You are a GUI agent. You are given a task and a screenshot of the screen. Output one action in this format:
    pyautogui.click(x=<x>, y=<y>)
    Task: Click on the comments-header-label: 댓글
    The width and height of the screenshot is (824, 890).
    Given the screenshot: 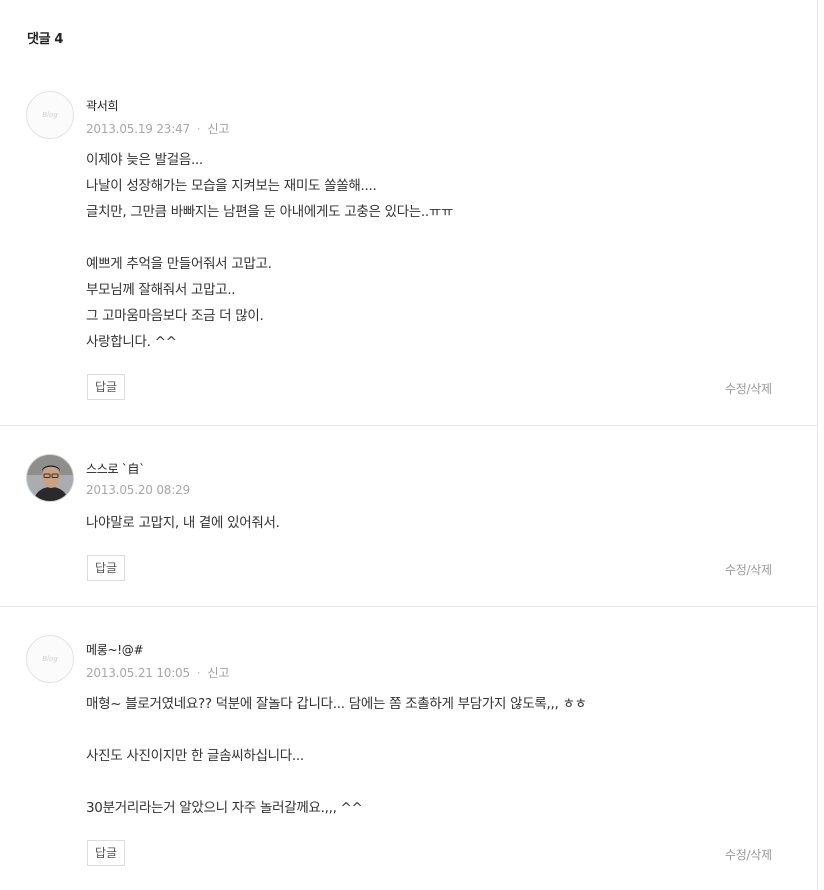 What is the action you would take?
    pyautogui.click(x=39, y=39)
    